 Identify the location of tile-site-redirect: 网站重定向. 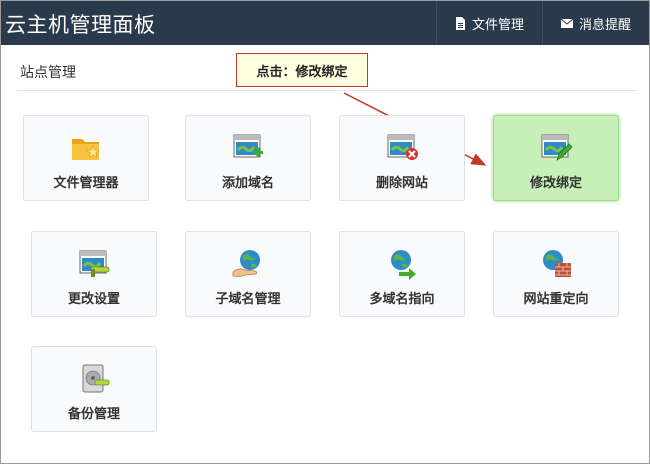
(556, 274).